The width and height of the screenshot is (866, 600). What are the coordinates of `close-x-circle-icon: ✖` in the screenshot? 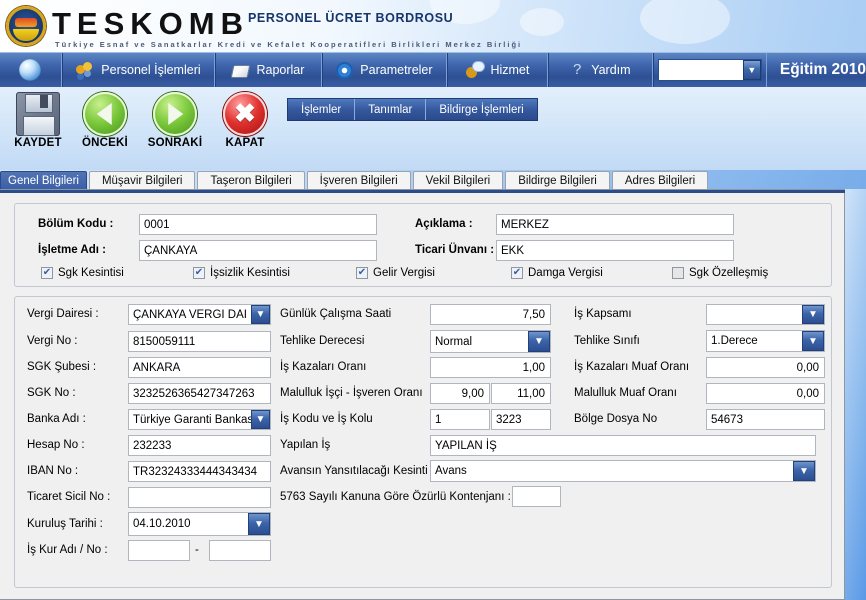 It's located at (245, 114).